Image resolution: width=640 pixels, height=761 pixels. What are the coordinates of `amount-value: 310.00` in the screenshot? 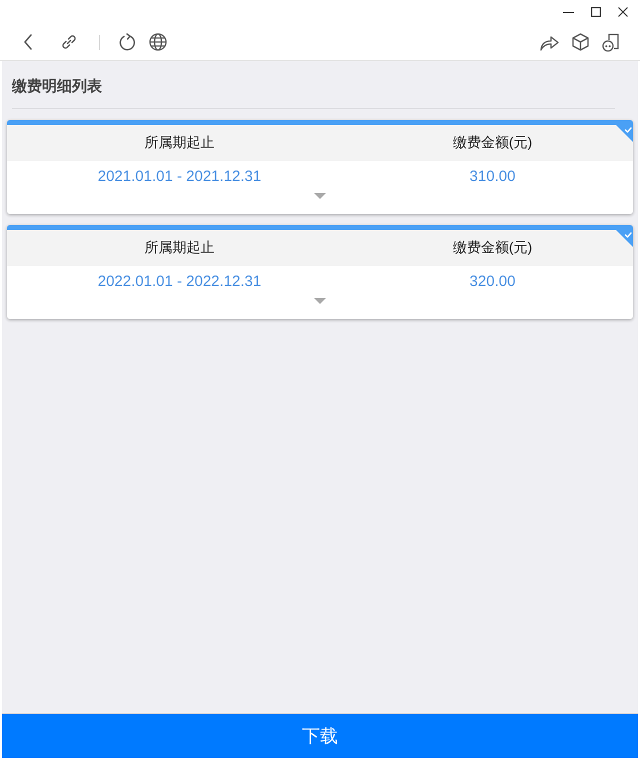 It's located at (493, 176).